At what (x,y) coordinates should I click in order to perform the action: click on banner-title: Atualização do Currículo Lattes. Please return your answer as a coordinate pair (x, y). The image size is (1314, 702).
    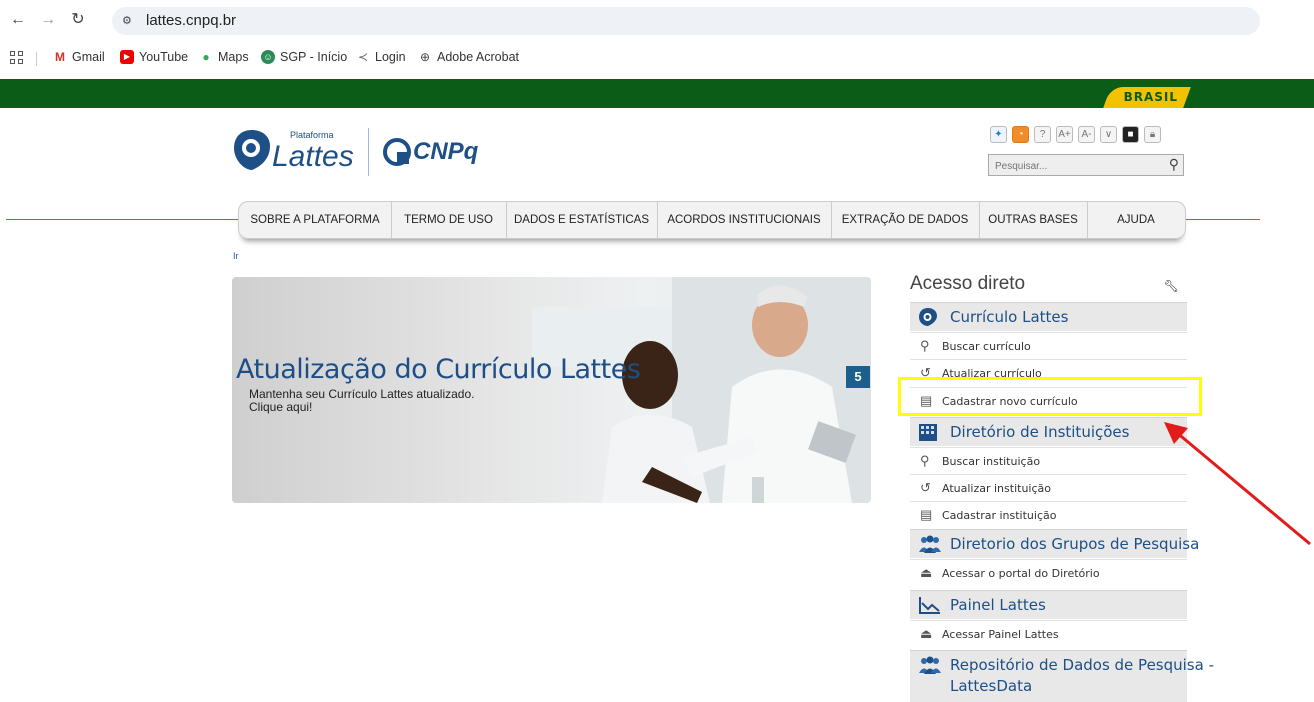
    Looking at the image, I should click on (438, 369).